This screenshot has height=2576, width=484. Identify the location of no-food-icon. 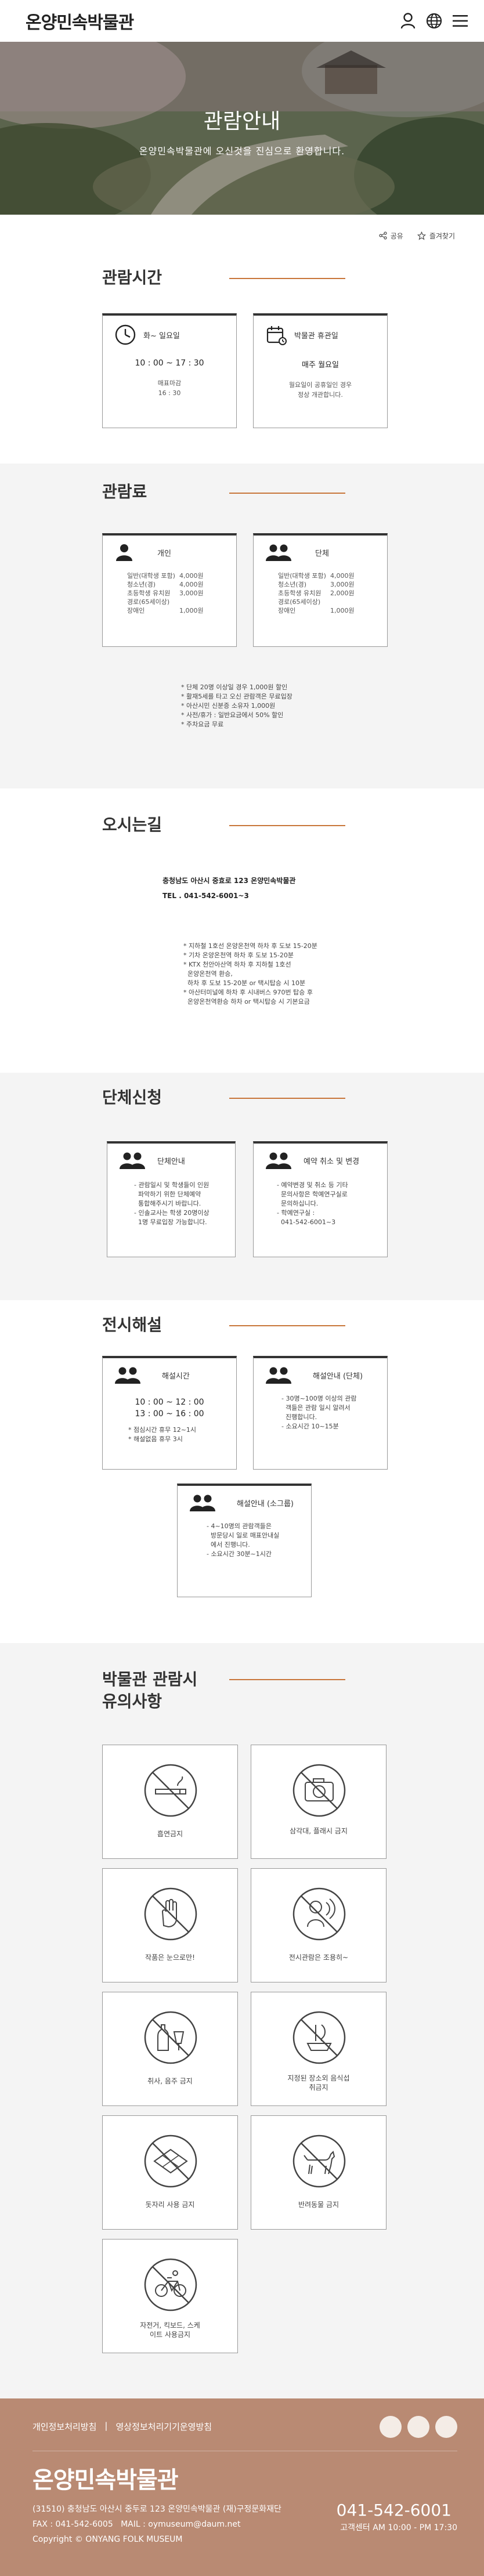
(319, 2037).